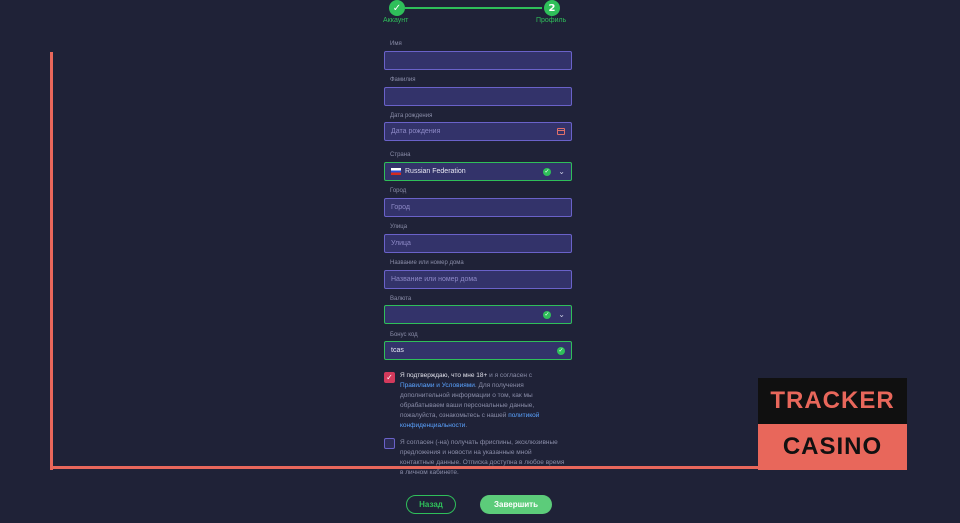  What do you see at coordinates (404, 335) in the screenshot?
I see `bonus-code-label: Бонус код` at bounding box center [404, 335].